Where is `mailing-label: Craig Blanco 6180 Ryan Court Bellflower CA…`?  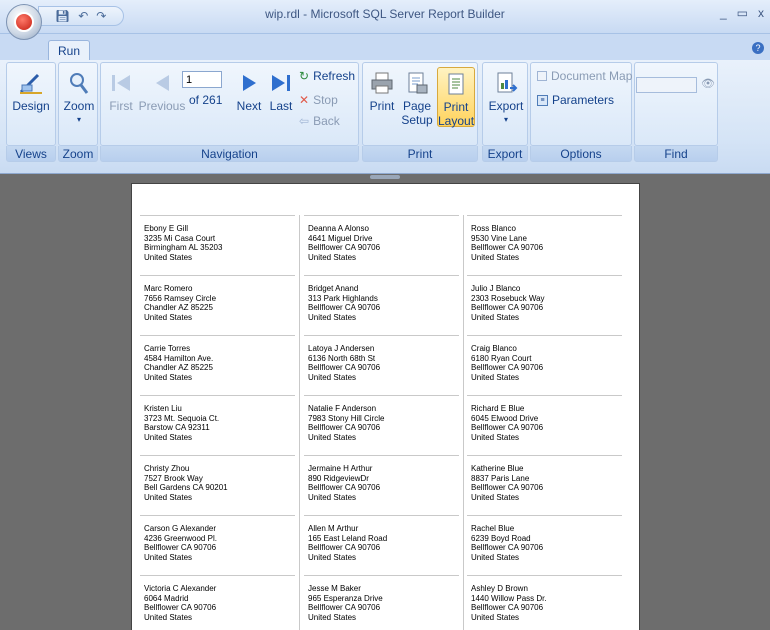
mailing-label: Craig Blanco 6180 Ryan Court Bellflower CA… is located at coordinates (544, 365).